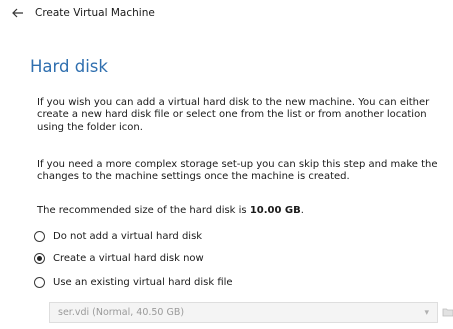 The image size is (453, 329). I want to click on radio-create-disk, so click(39, 258).